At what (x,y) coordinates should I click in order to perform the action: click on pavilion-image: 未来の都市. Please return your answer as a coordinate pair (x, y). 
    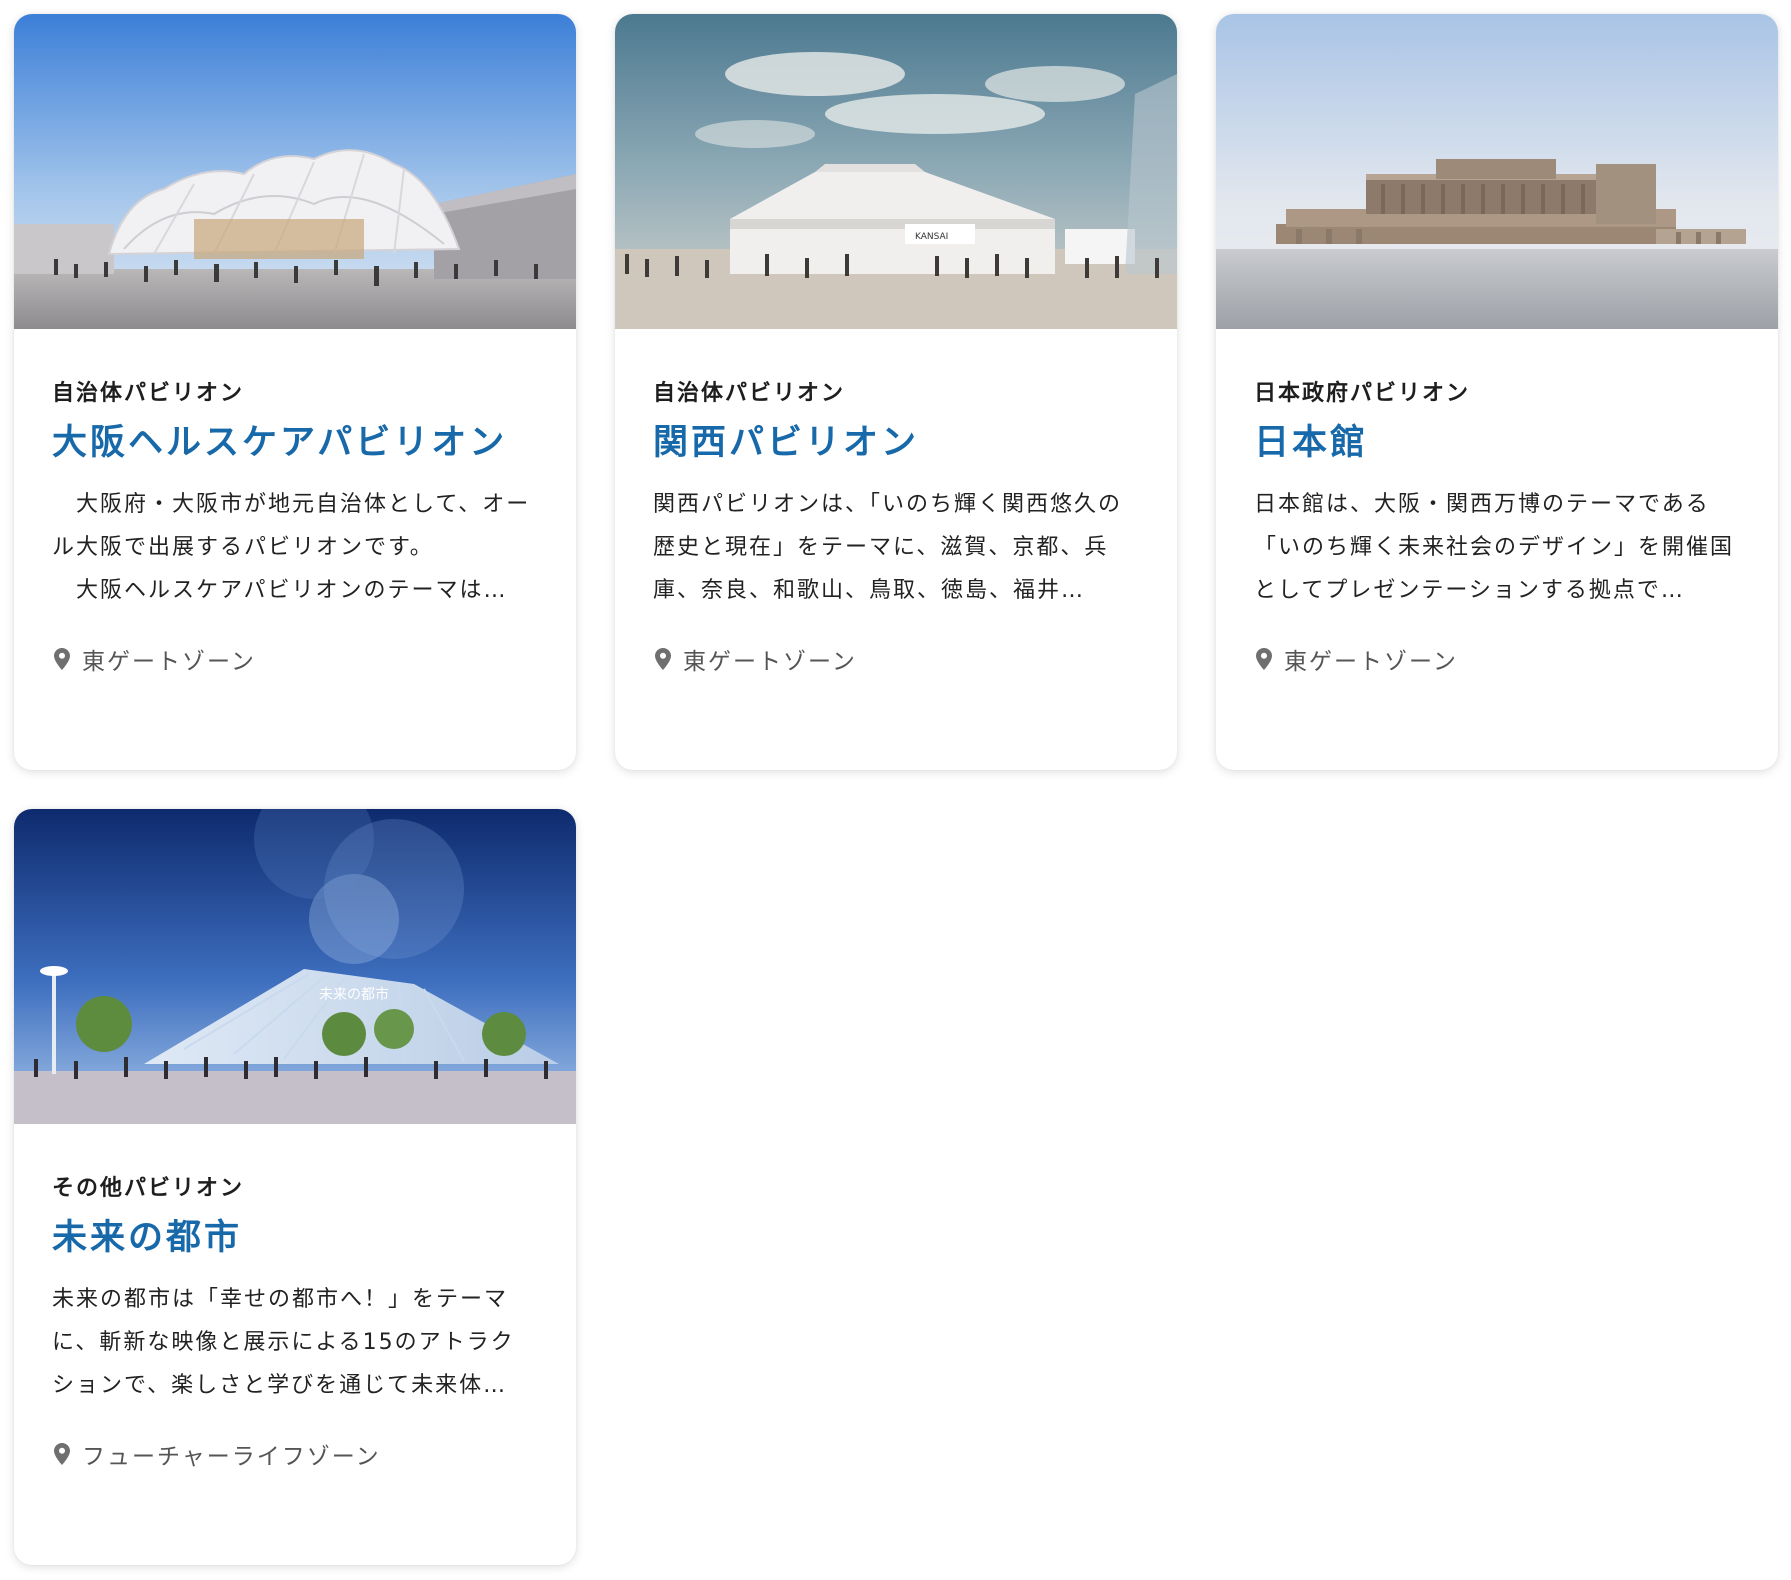
    Looking at the image, I should click on (295, 966).